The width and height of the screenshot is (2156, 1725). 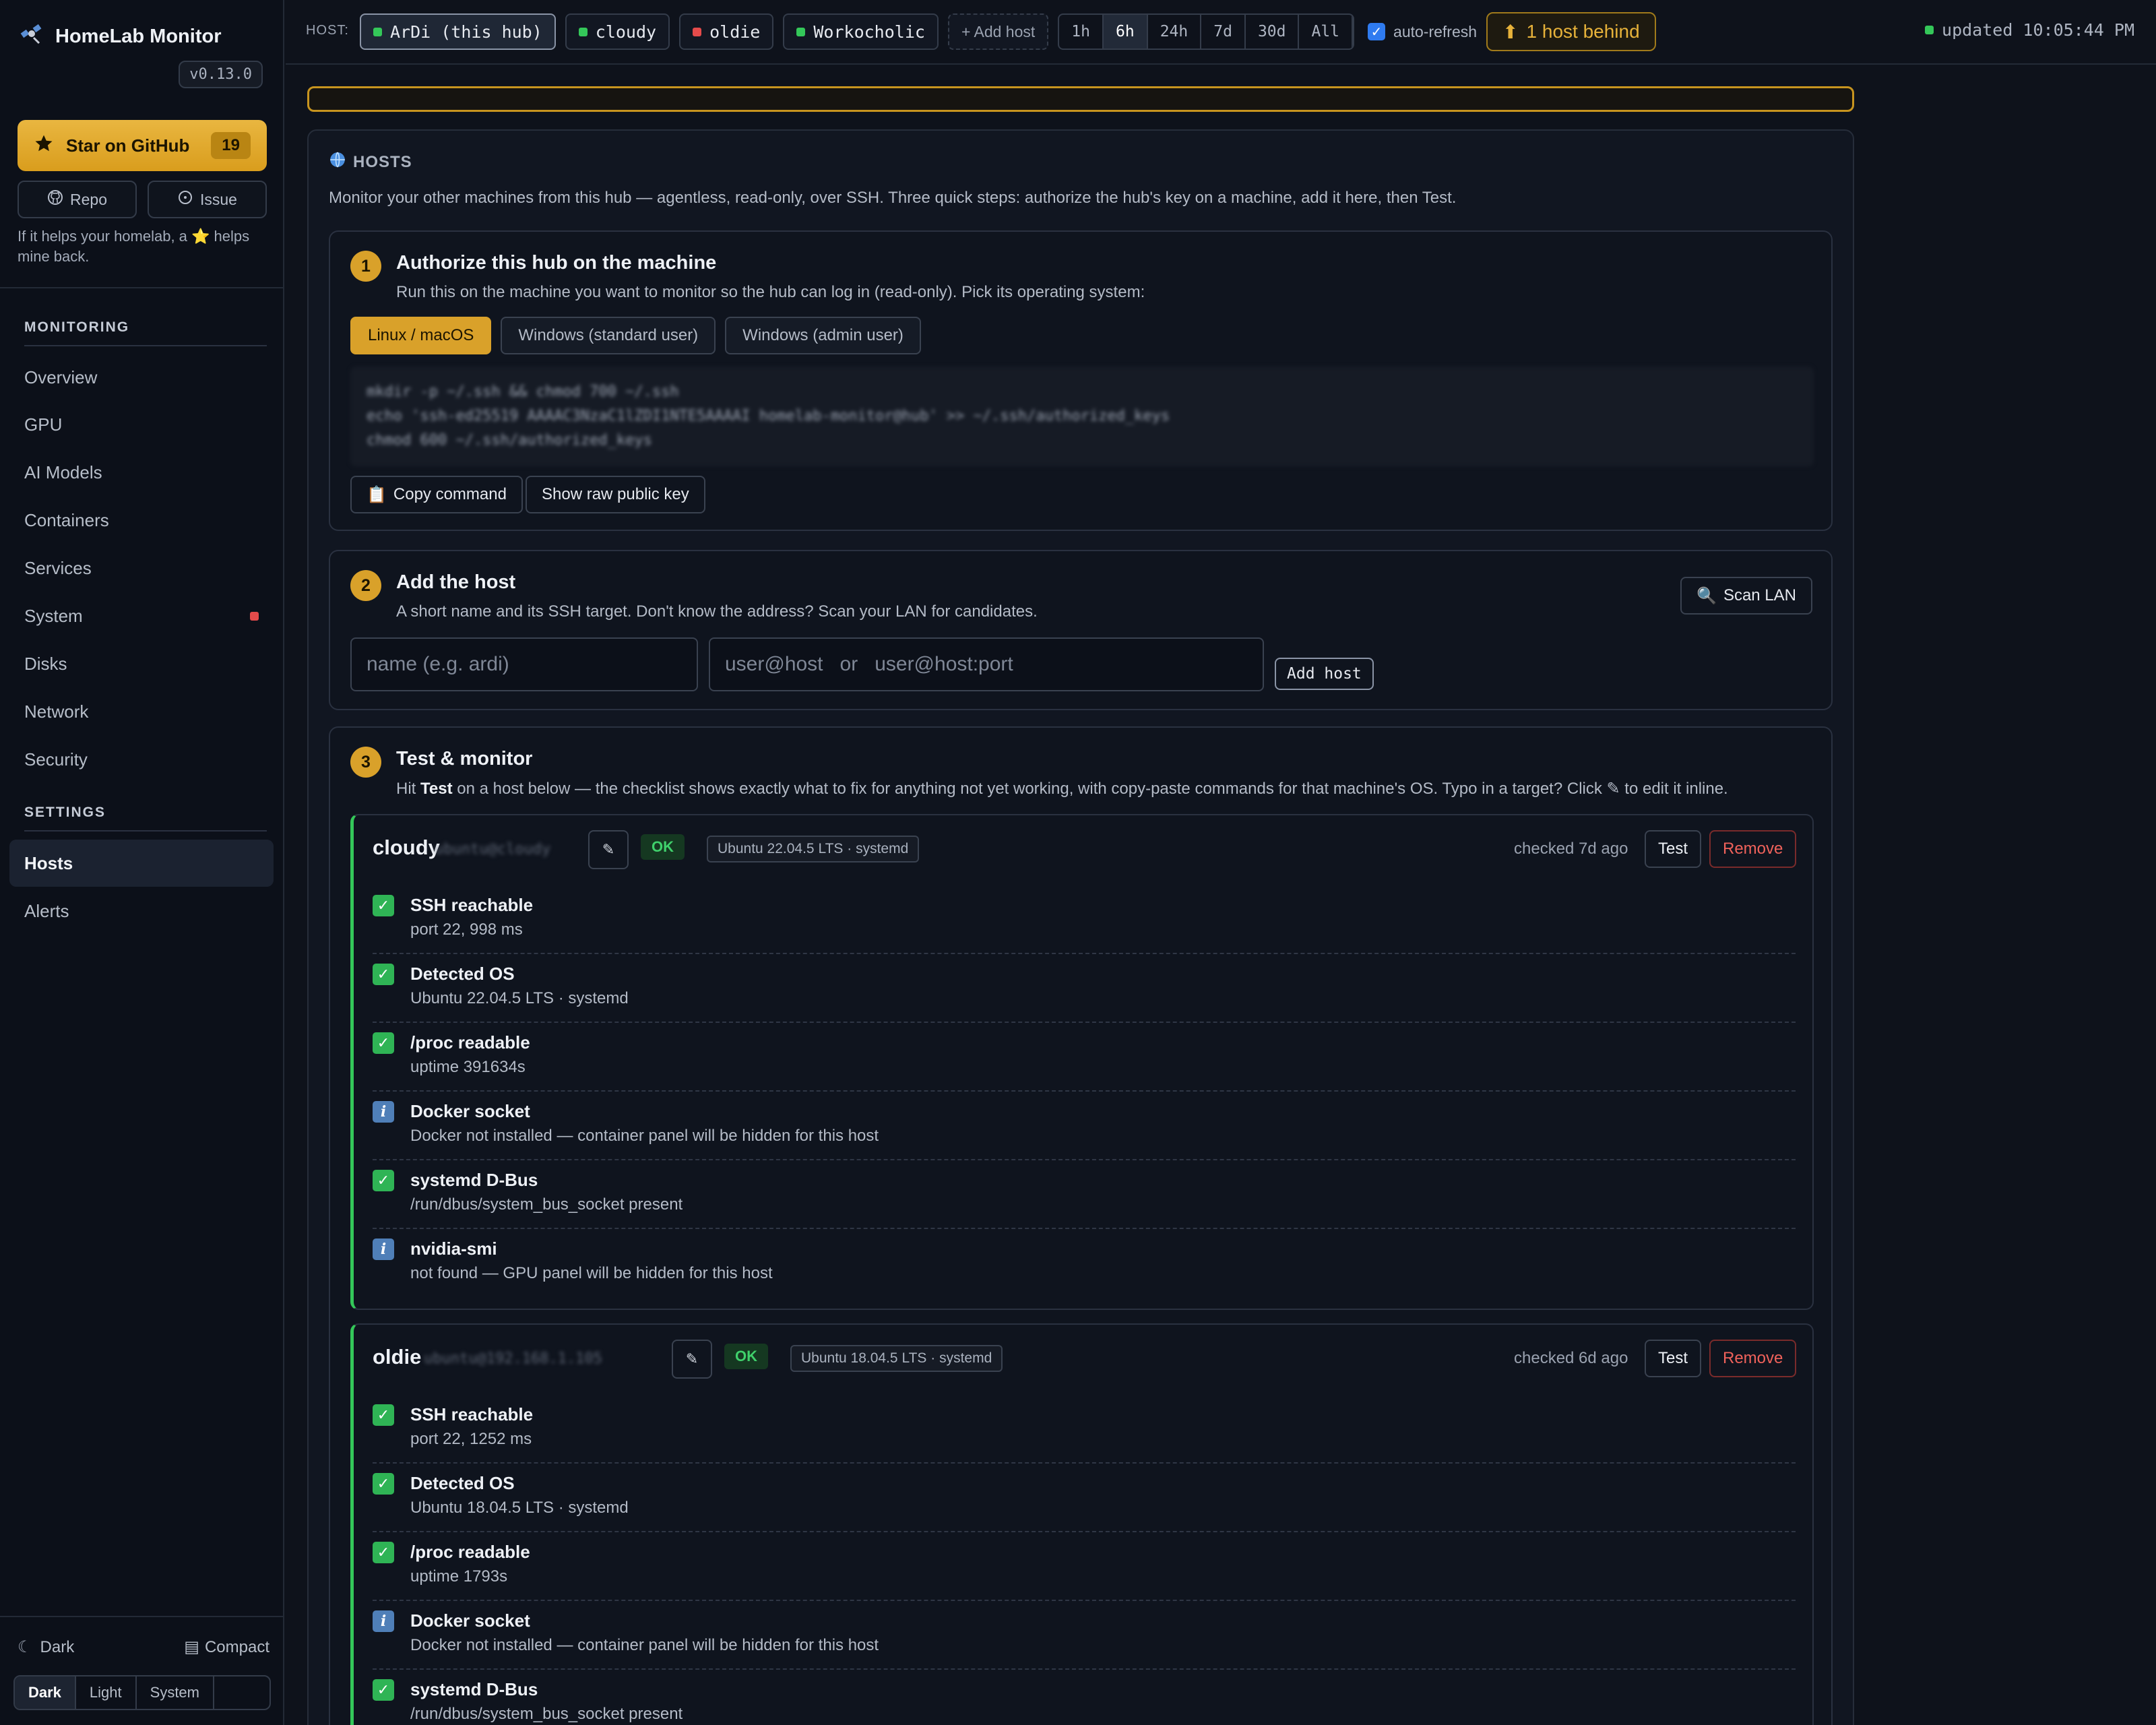 What do you see at coordinates (861, 31) in the screenshot?
I see `host-chip-workocholic: Workocholic` at bounding box center [861, 31].